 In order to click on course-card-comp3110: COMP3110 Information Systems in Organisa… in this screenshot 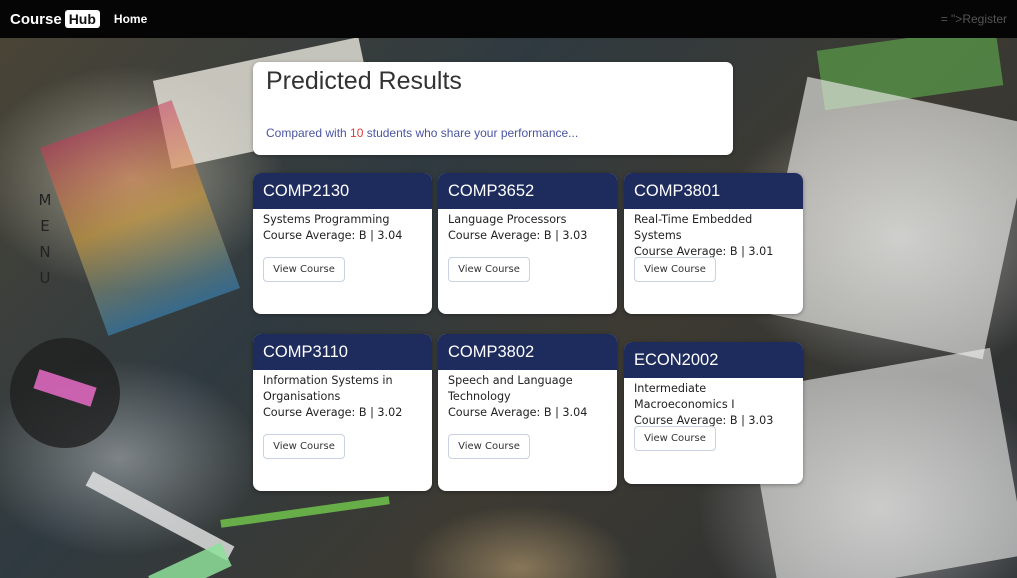, I will do `click(342, 412)`.